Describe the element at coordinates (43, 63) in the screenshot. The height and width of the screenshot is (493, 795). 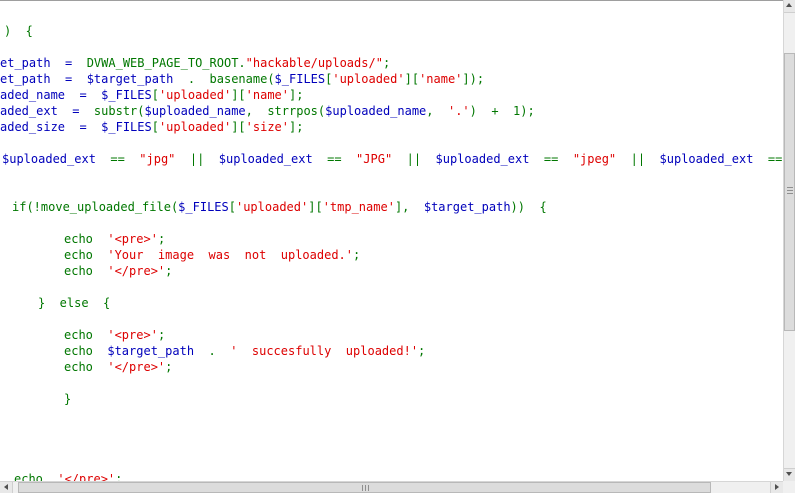
I see `variable-token: et_path =` at that location.